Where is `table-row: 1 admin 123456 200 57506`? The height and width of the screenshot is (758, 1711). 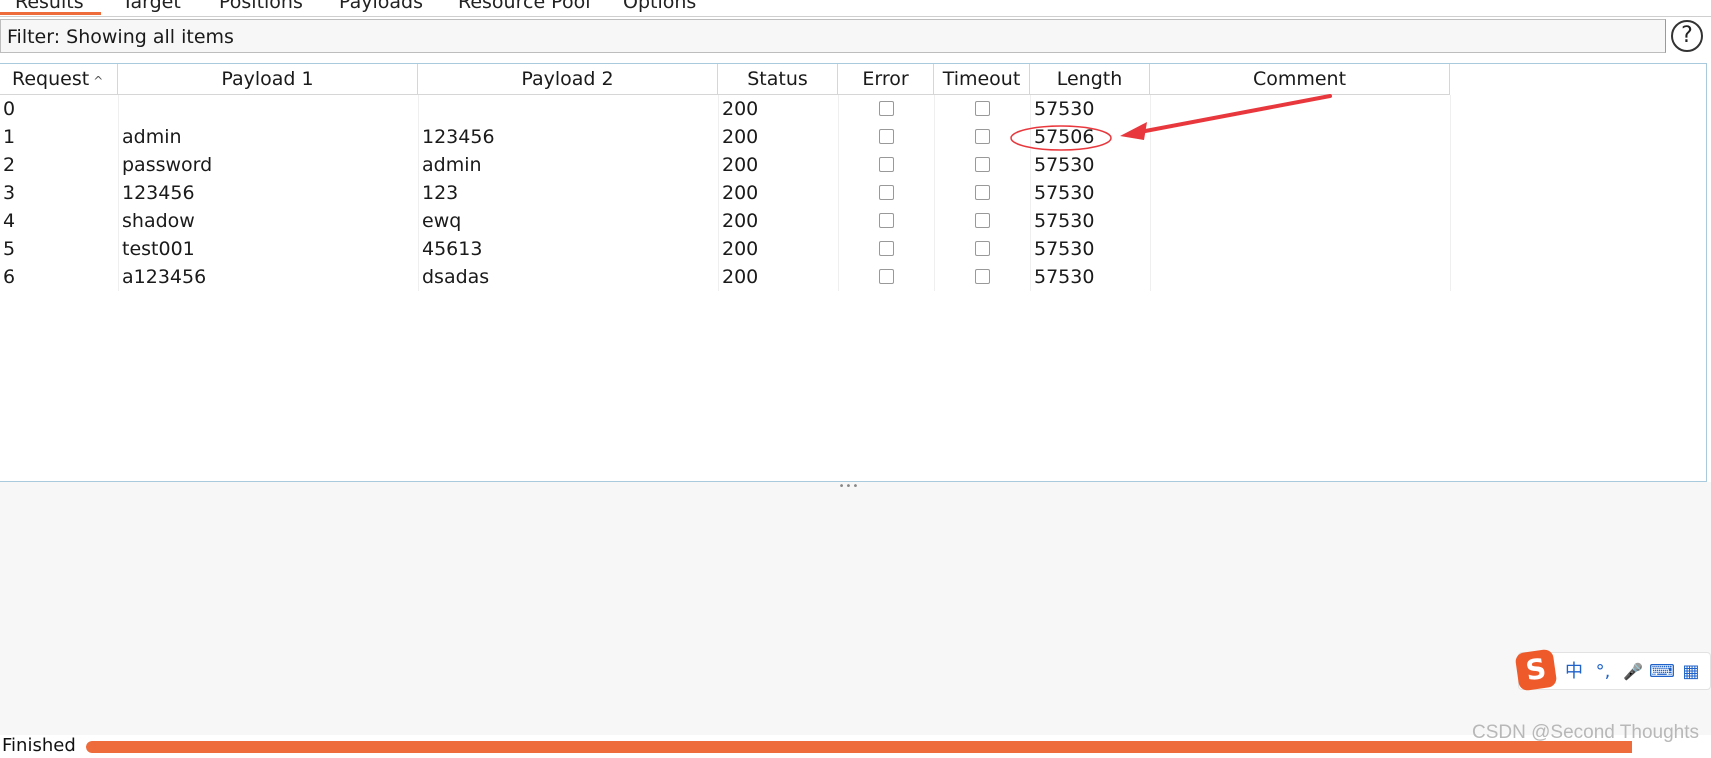
table-row: 1 admin 123456 200 57506 is located at coordinates (725, 137).